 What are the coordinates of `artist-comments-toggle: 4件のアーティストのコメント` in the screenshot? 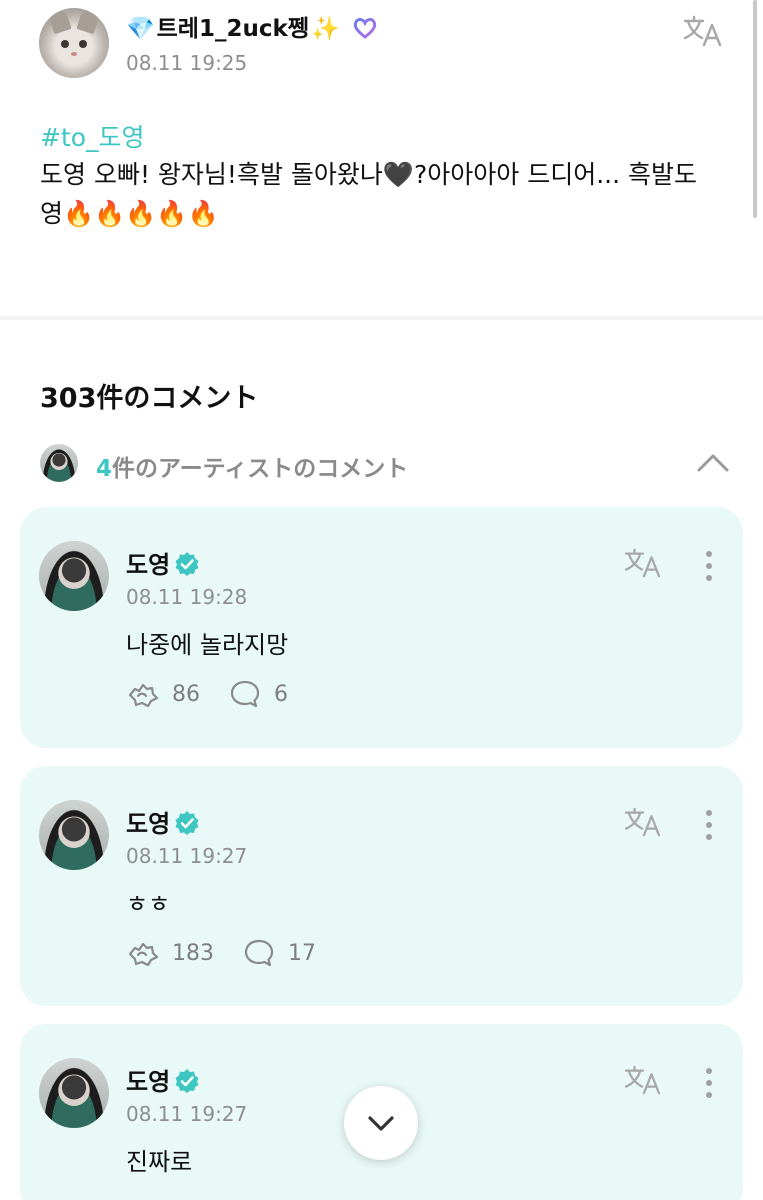 It's located at (385, 464).